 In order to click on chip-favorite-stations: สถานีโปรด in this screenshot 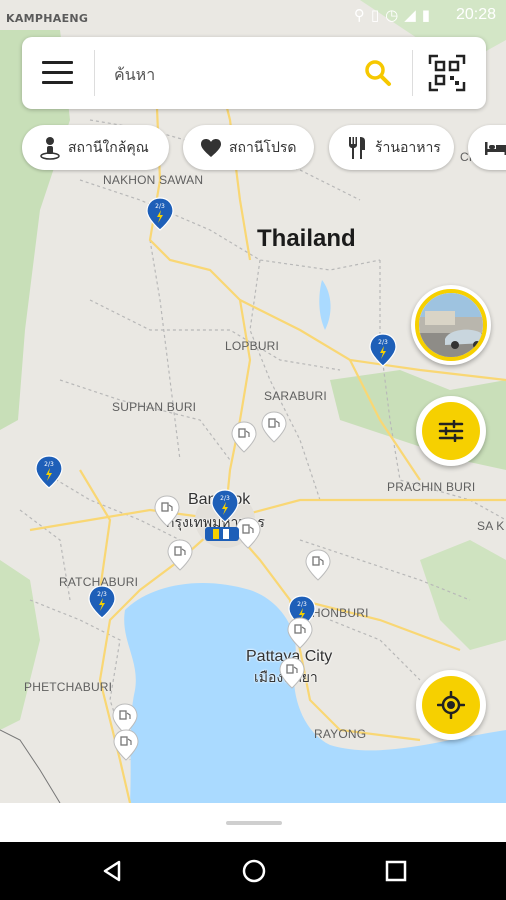, I will do `click(248, 147)`.